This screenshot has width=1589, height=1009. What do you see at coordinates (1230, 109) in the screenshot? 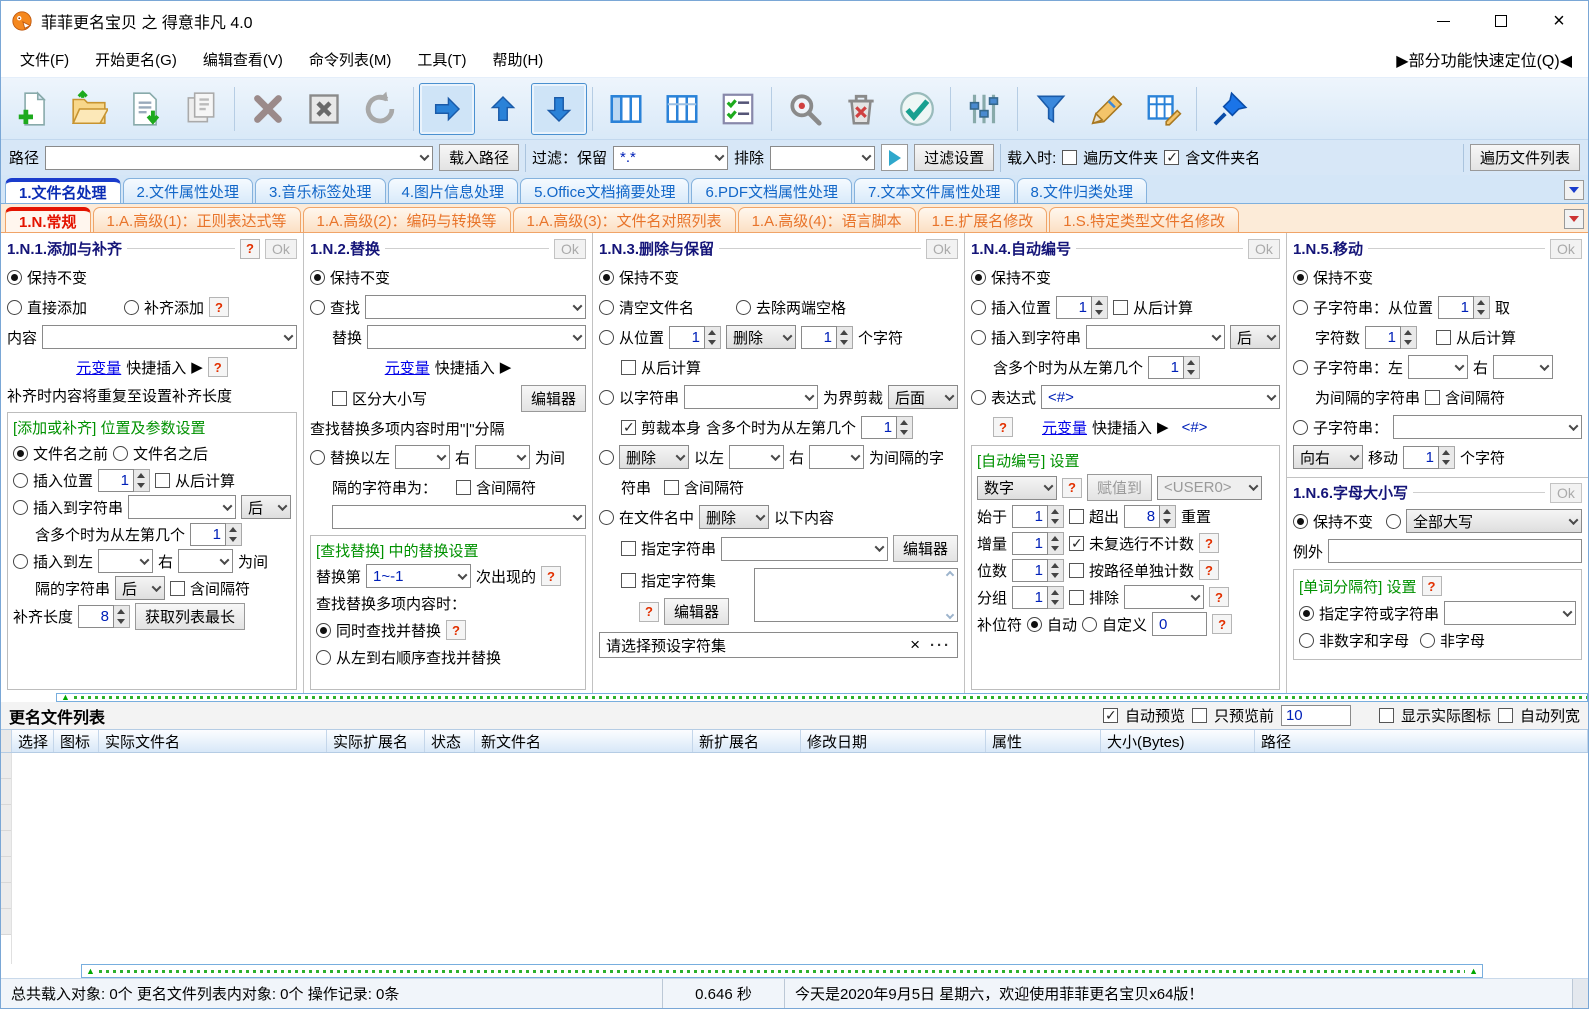
I see `pin-button` at bounding box center [1230, 109].